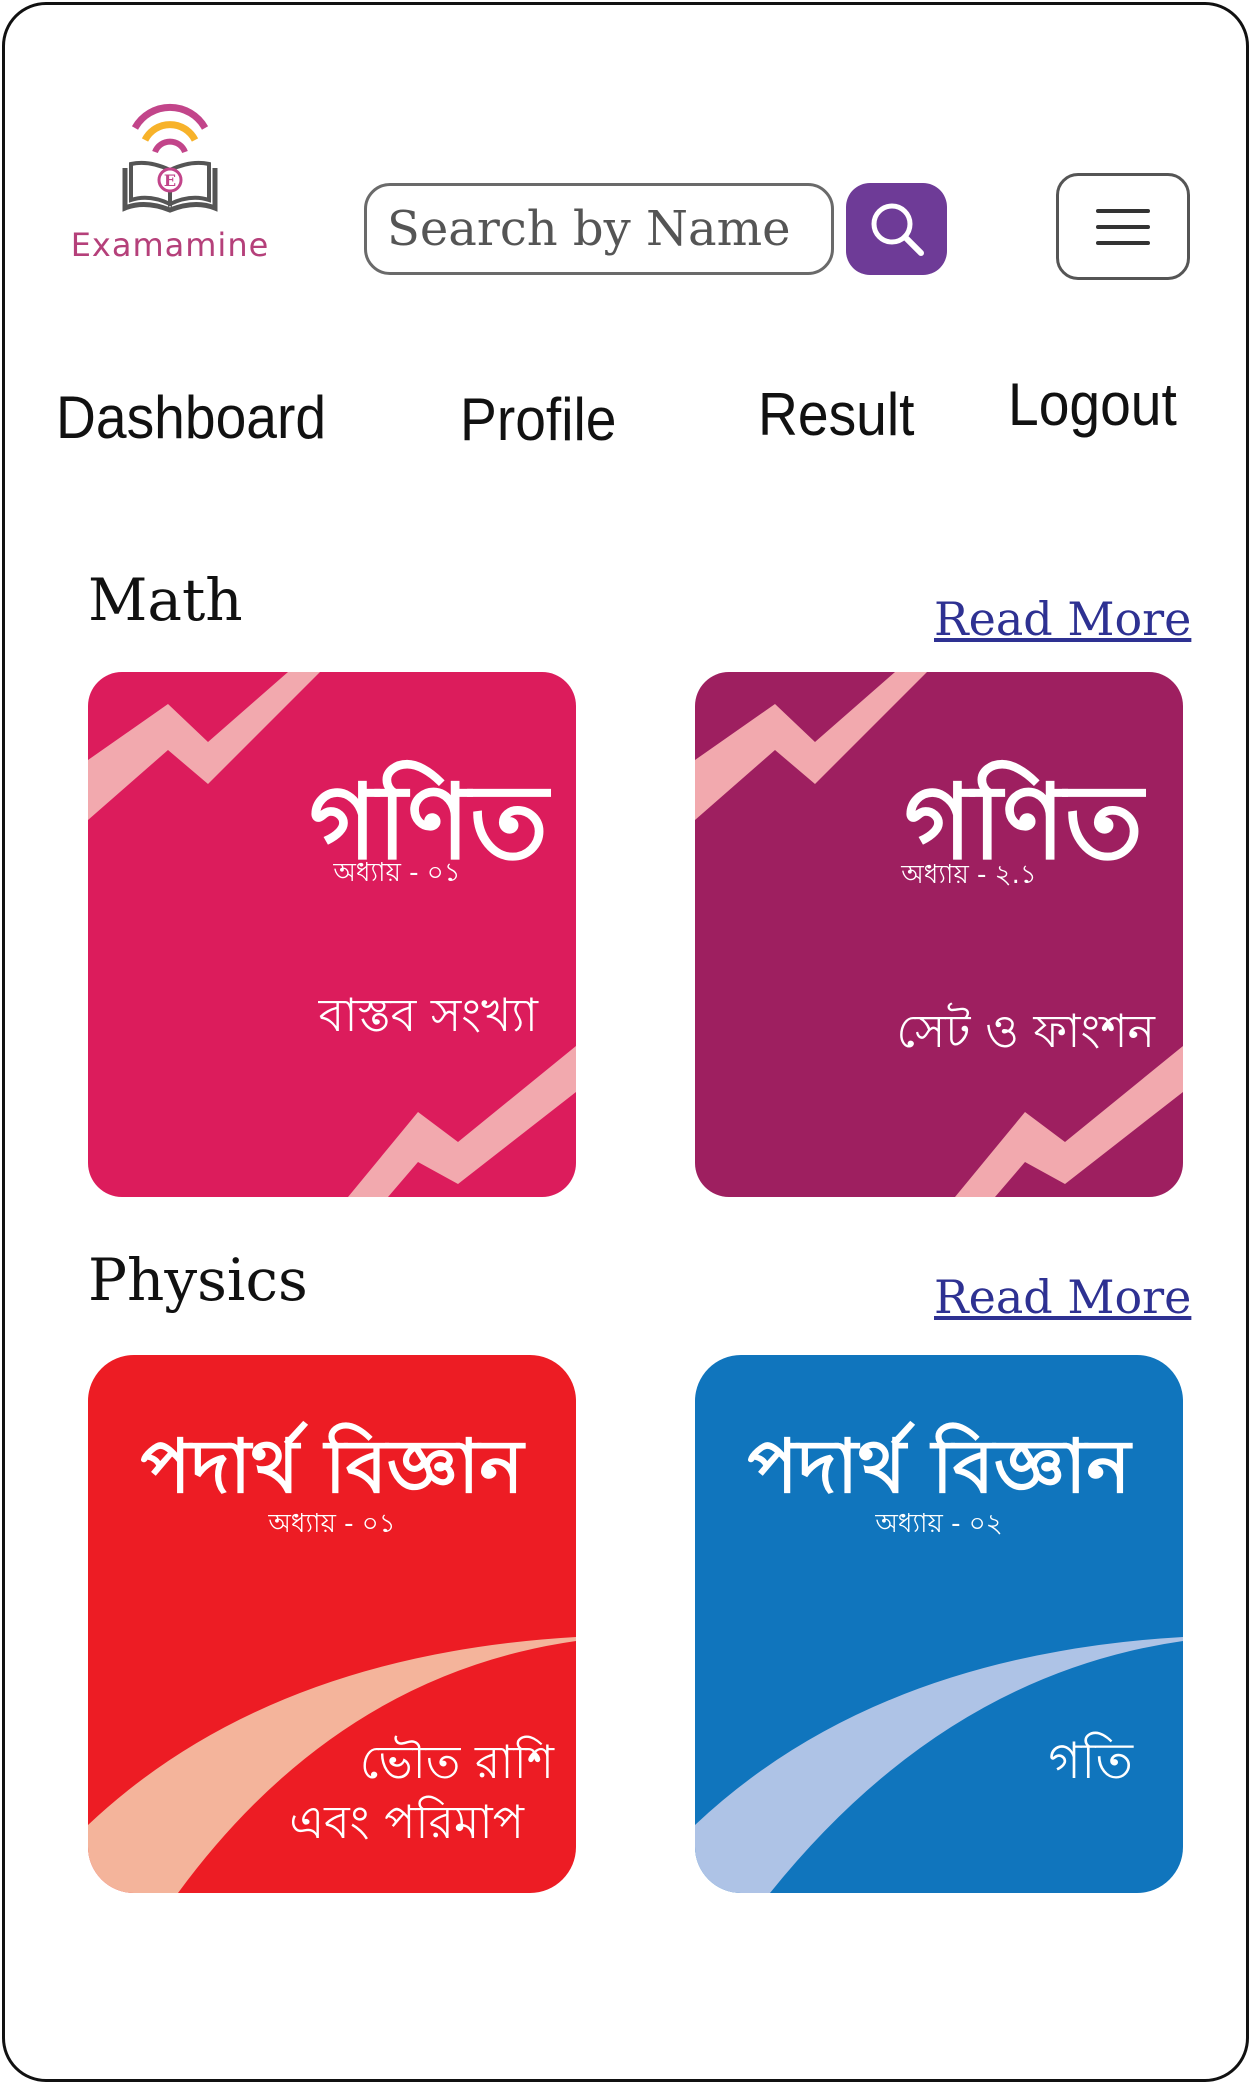  Describe the element at coordinates (332, 934) in the screenshot. I see `math-card-chapter-1: গণিত অধ্যায় - ০১ বাস্তব সংখ্যা` at that location.